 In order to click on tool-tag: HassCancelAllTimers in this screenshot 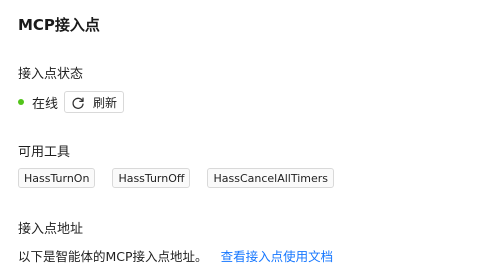, I will do `click(271, 178)`.